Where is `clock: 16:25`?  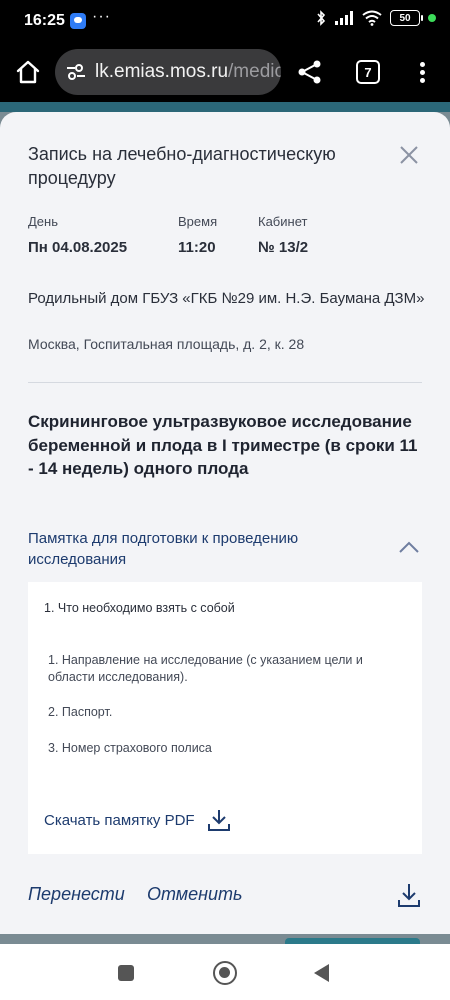
clock: 16:25 is located at coordinates (44, 20).